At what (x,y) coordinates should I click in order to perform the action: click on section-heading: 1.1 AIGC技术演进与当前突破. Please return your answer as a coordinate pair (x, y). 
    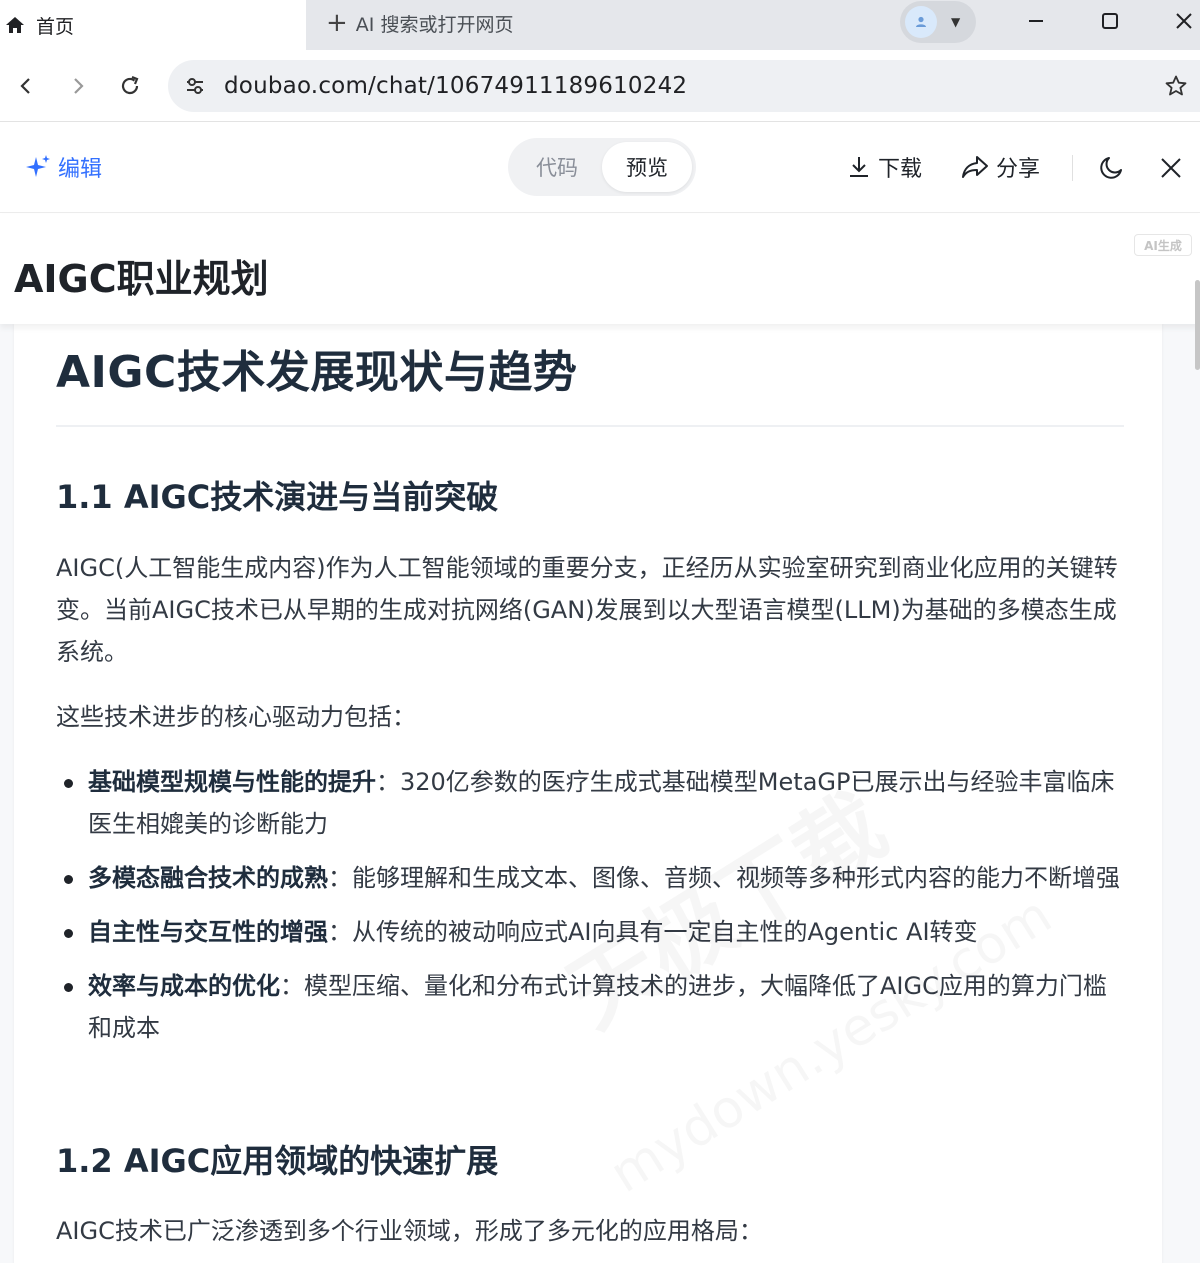
    Looking at the image, I should click on (277, 497).